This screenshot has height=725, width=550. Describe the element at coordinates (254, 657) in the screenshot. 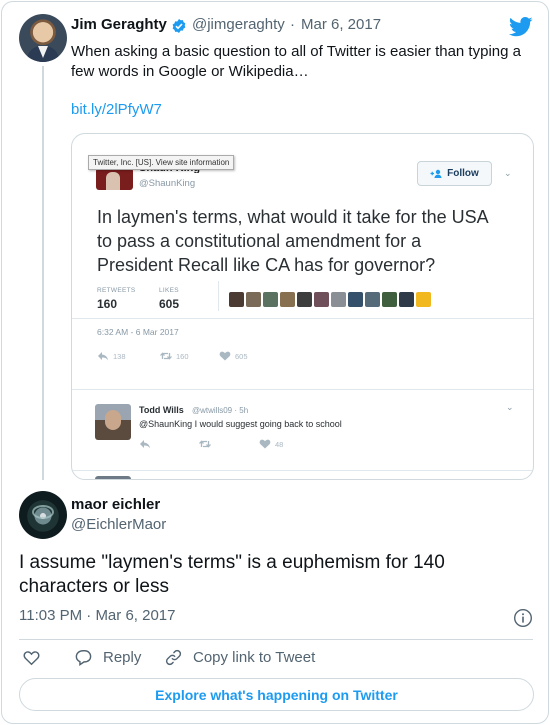

I see `copy-link-label: Copy link to Tweet` at that location.